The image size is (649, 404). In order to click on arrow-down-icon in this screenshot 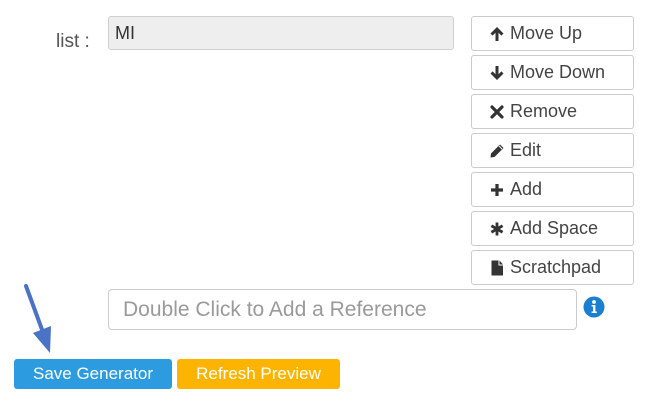, I will do `click(497, 73)`.